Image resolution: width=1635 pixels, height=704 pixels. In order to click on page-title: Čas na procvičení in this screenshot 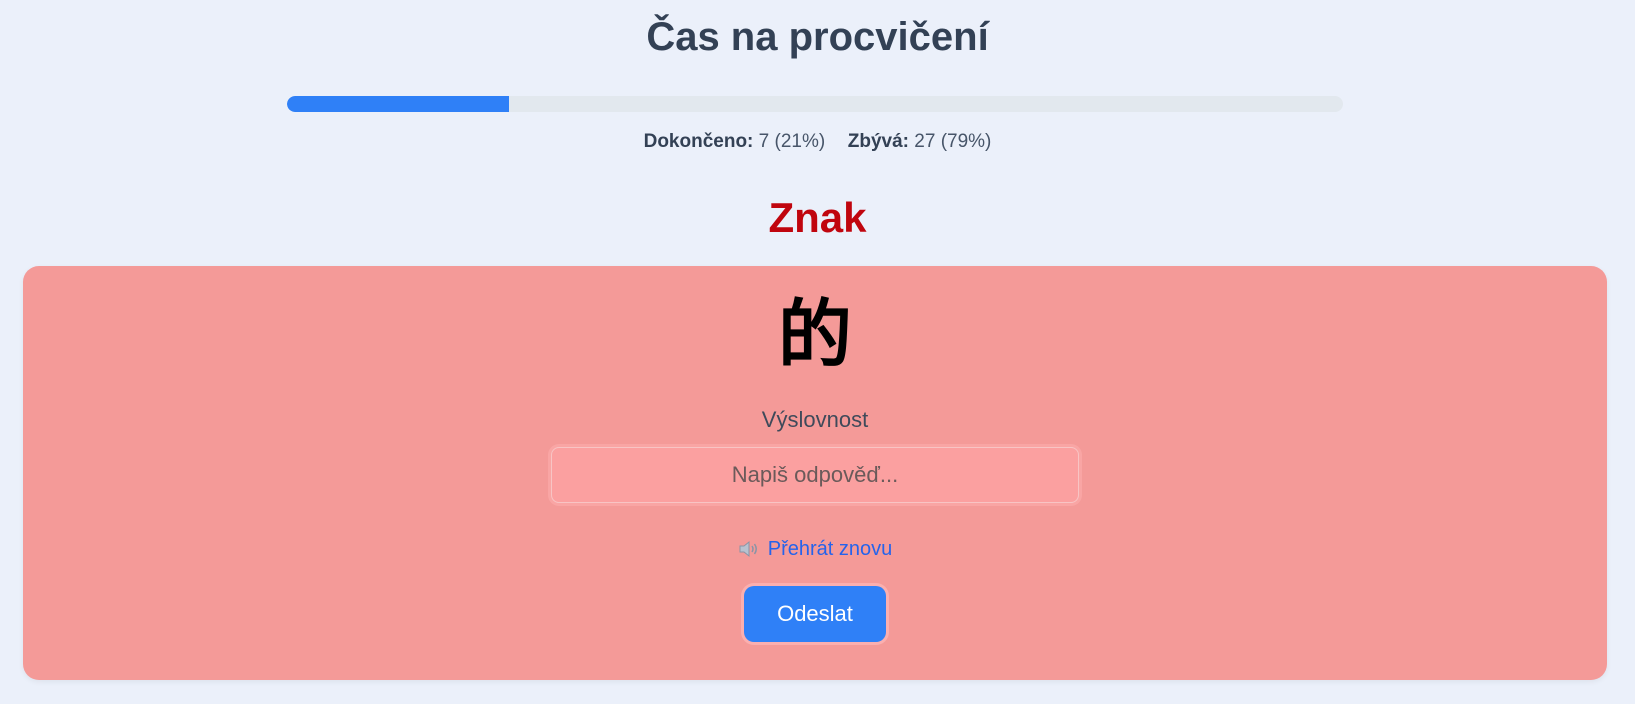, I will do `click(817, 37)`.